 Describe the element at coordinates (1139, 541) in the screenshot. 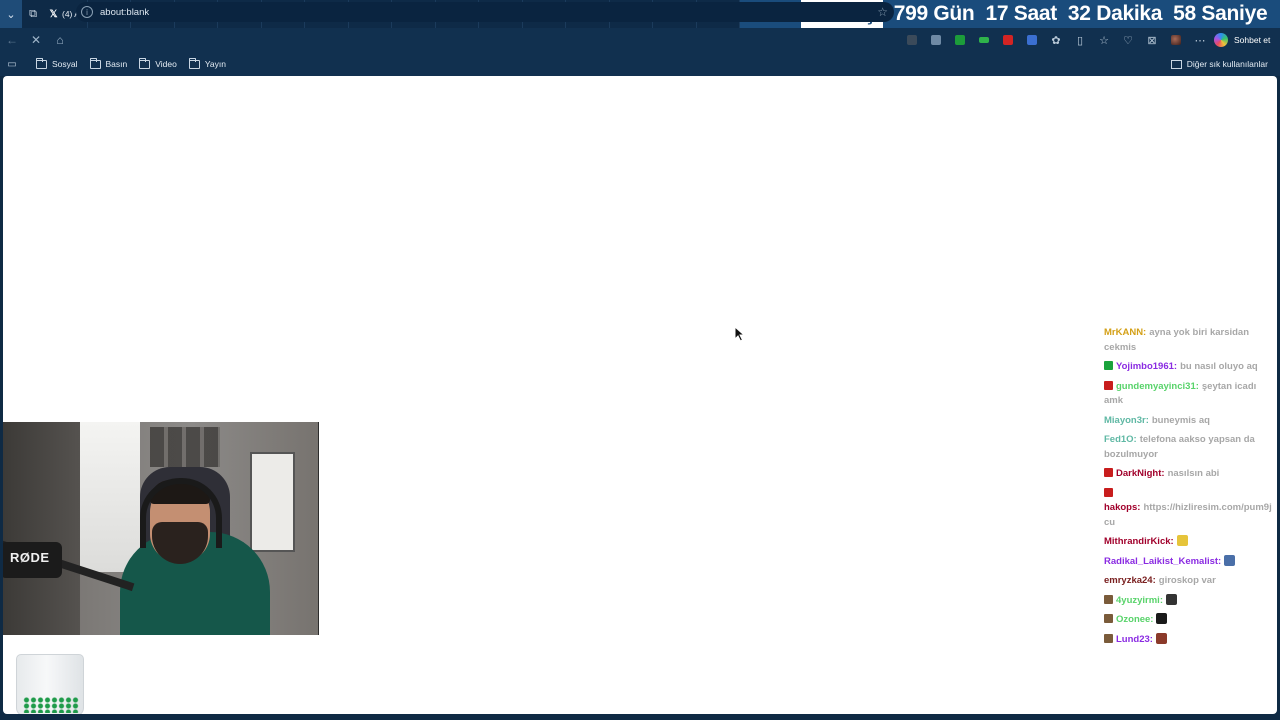

I see `chat-username: MithrandirKick:` at that location.